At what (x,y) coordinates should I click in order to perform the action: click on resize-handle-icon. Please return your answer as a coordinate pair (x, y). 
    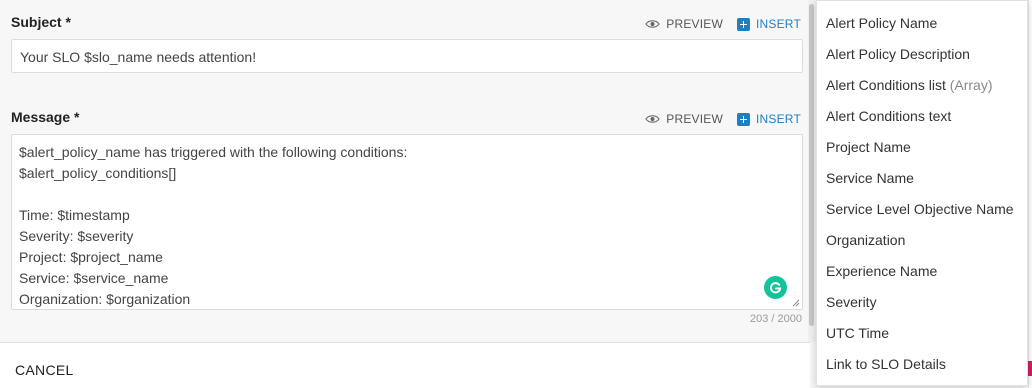
    Looking at the image, I should click on (796, 303).